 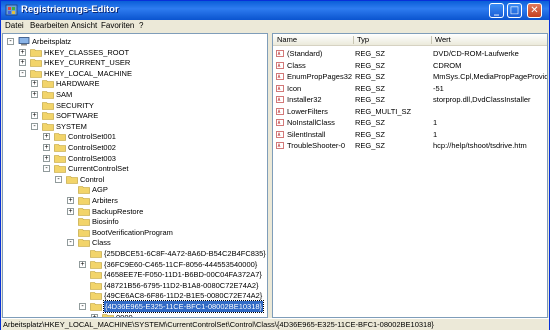 I want to click on tree-item: + {36FC9E60-C465-11CF-8056-444553540000}, so click(x=135, y=264).